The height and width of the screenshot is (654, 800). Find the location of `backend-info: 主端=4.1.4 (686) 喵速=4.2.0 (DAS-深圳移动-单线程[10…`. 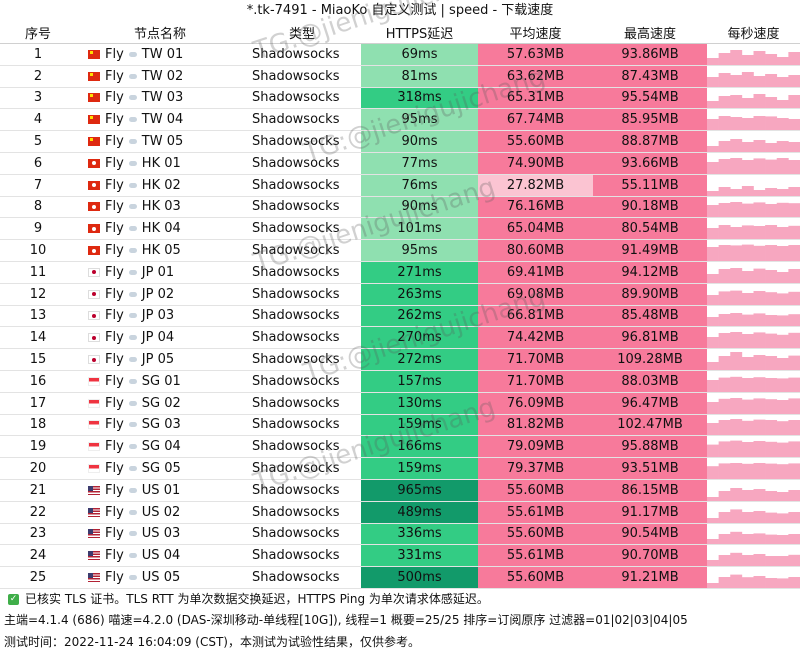

backend-info: 主端=4.1.4 (686) 喵速=4.2.0 (DAS-深圳移动-单线程[10… is located at coordinates (346, 620).